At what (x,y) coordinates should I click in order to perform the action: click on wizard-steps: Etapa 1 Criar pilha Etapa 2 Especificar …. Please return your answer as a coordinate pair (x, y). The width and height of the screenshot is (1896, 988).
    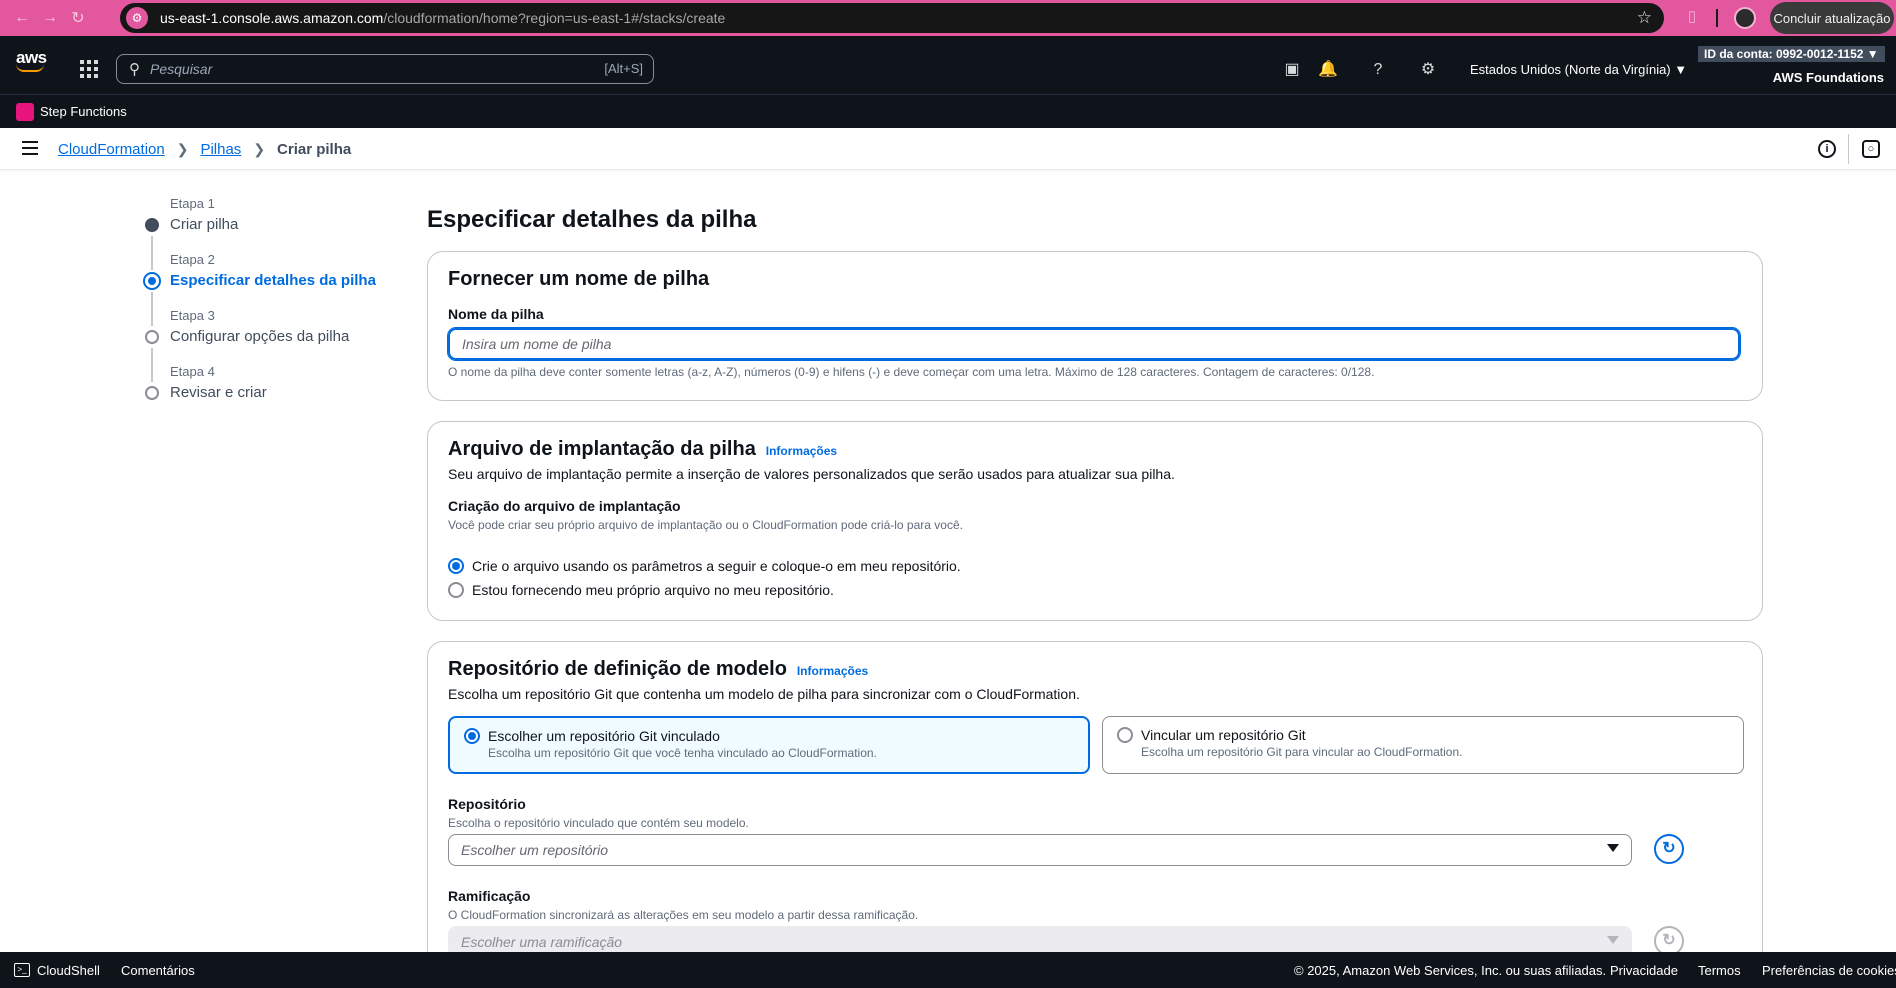
    Looking at the image, I should click on (290, 308).